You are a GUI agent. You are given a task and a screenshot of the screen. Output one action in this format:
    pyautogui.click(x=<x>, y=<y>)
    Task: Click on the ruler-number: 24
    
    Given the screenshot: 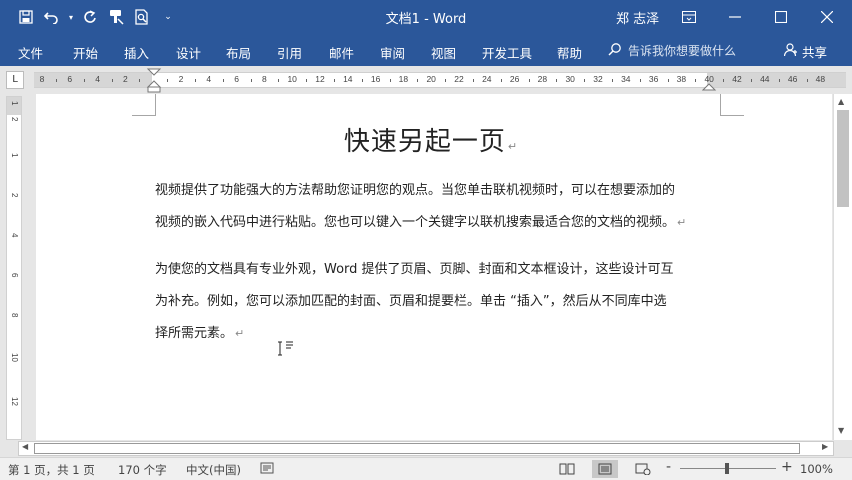 What is the action you would take?
    pyautogui.click(x=487, y=79)
    